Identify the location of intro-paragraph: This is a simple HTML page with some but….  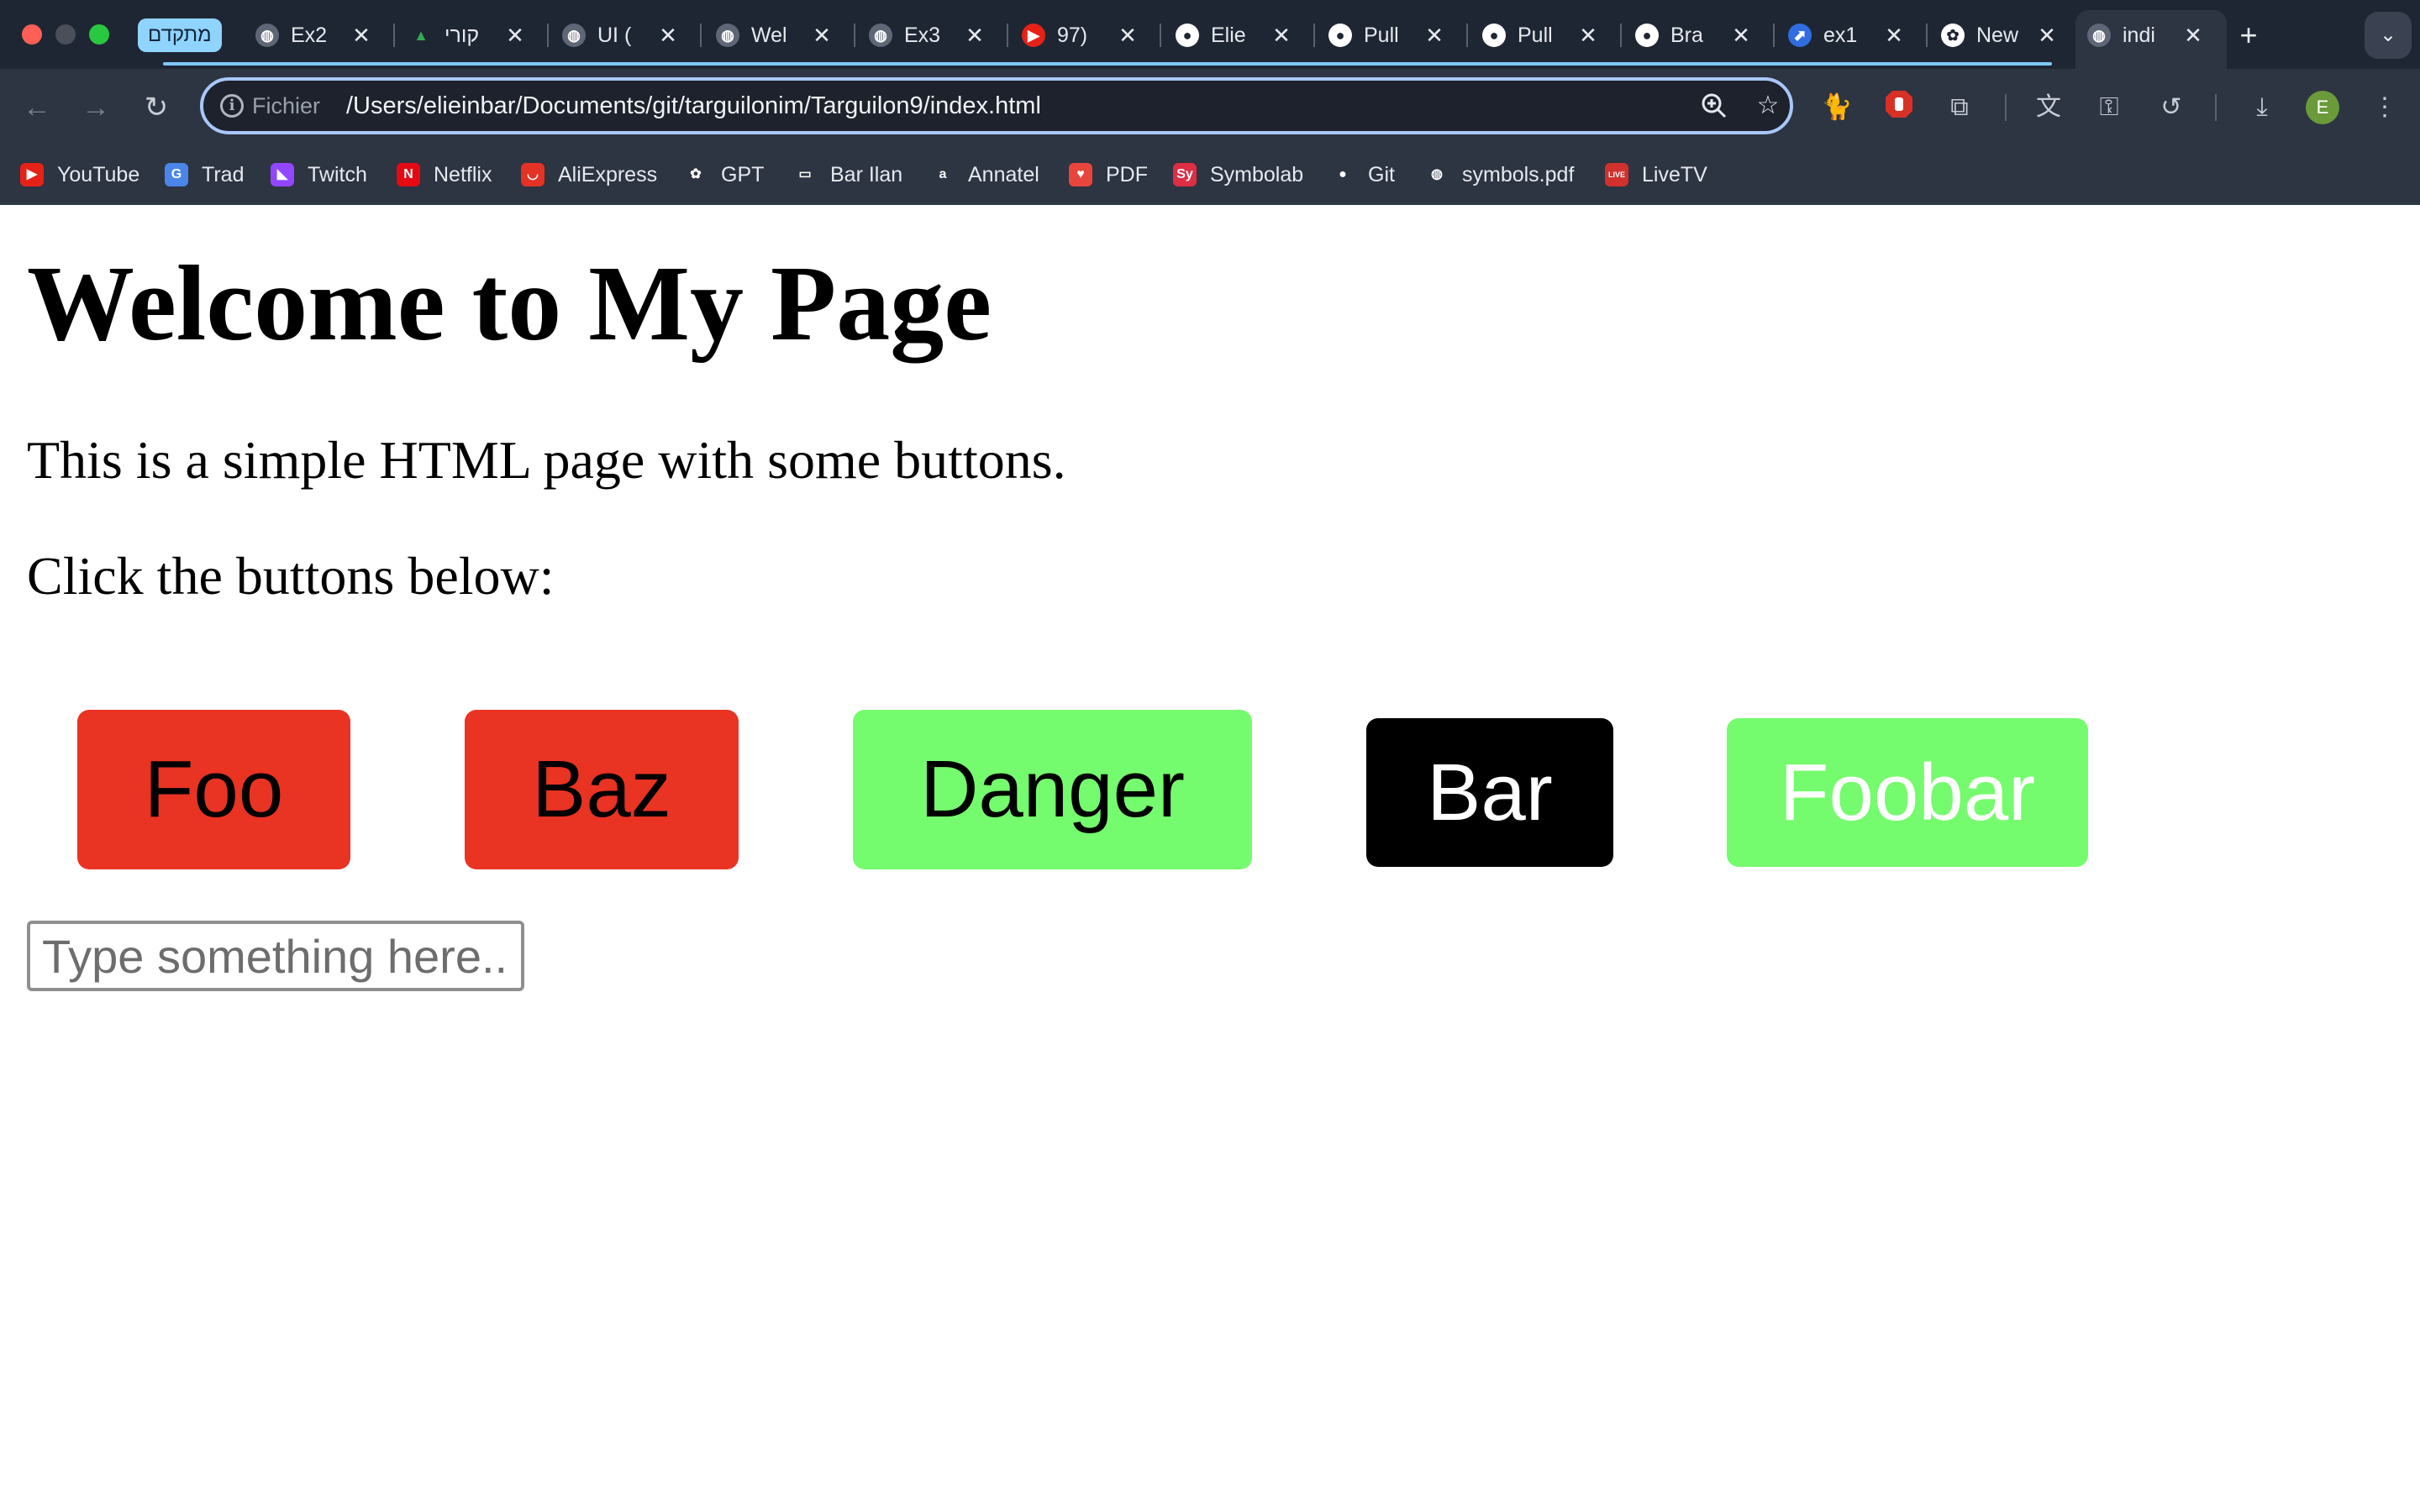
(546, 460).